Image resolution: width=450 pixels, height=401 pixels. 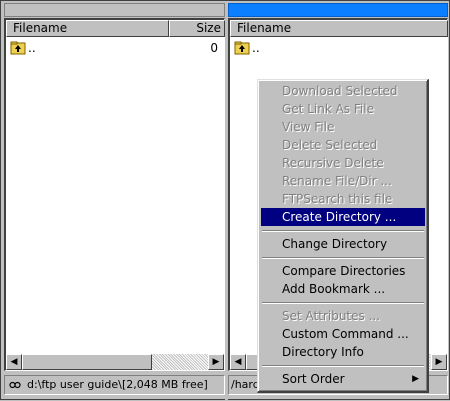 I want to click on menu-item-get-link-as-file: Get Link As File, so click(x=328, y=109).